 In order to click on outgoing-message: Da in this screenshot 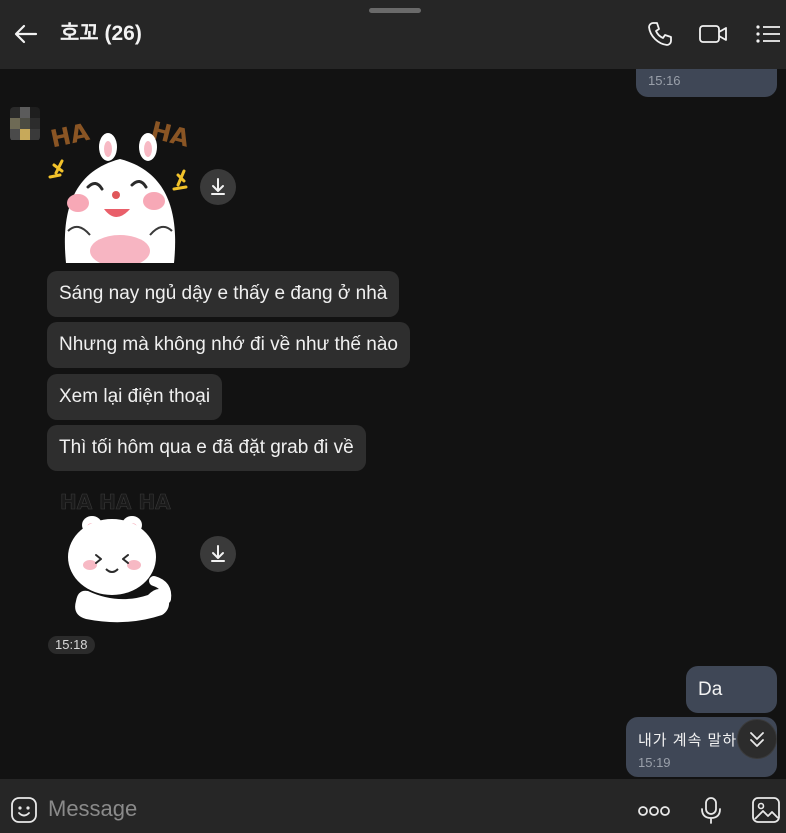, I will do `click(731, 689)`.